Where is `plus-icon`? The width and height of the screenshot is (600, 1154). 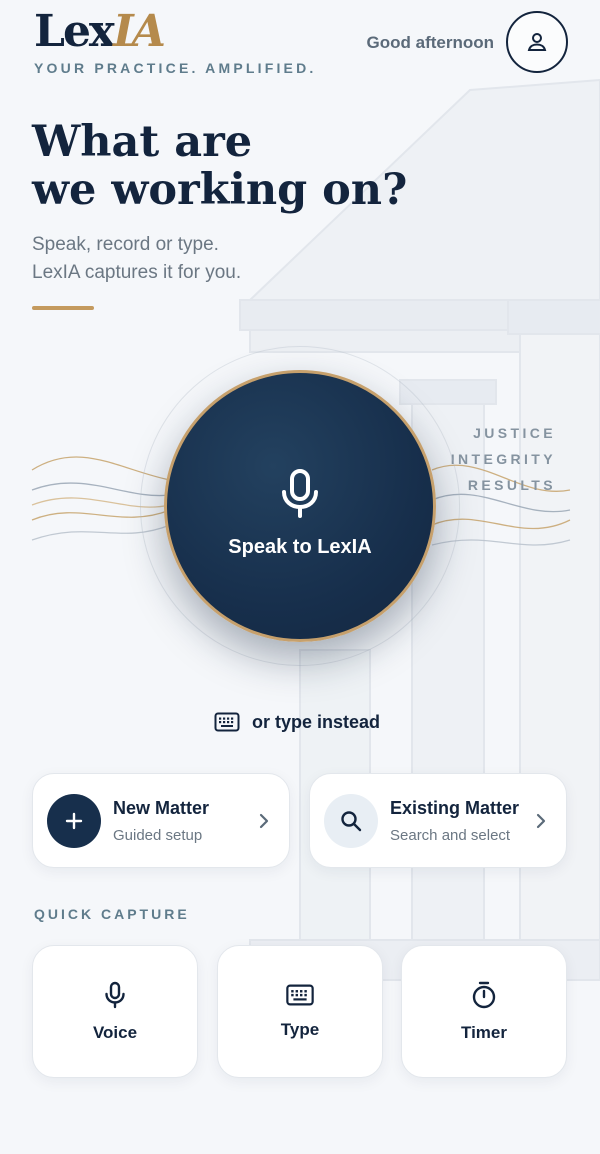 plus-icon is located at coordinates (74, 820).